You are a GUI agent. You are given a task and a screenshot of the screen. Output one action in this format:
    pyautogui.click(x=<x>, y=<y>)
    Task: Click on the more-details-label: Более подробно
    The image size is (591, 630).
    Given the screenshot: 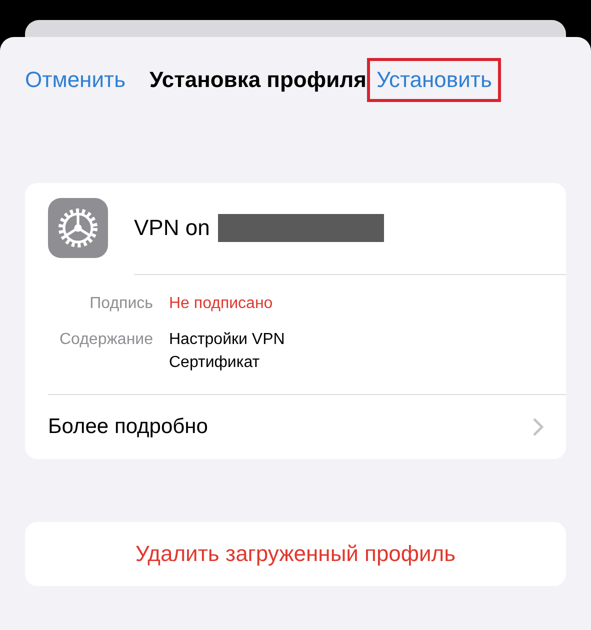 What is the action you would take?
    pyautogui.click(x=128, y=427)
    